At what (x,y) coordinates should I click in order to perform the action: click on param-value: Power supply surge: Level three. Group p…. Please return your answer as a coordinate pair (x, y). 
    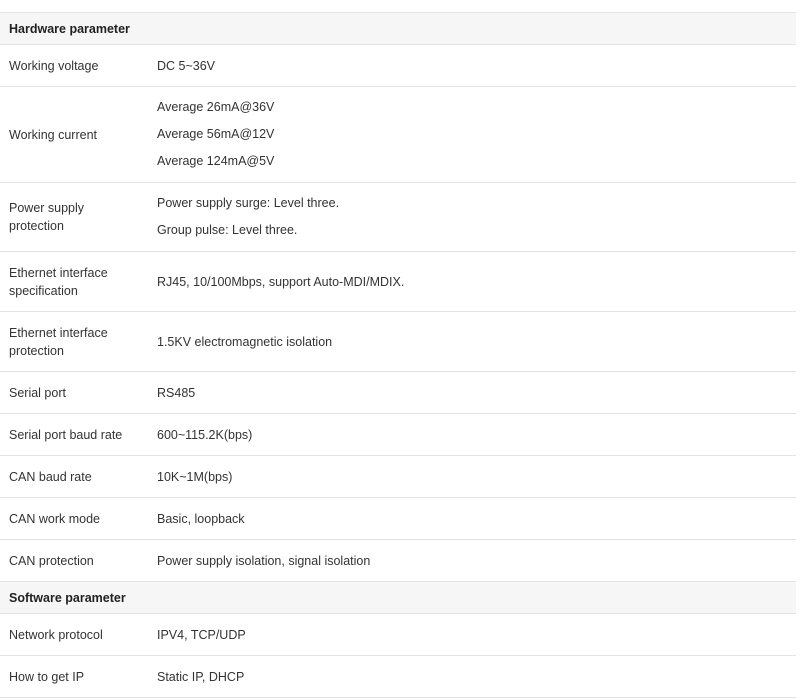
    Looking at the image, I should click on (472, 217).